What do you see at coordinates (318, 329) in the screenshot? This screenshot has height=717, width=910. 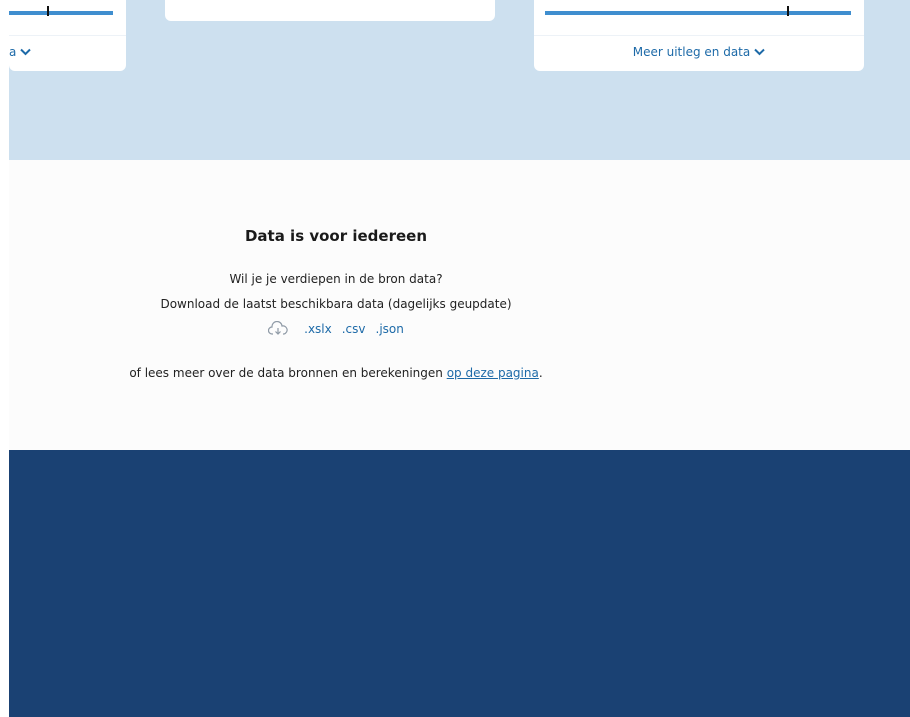 I see `download-xlsx-link: .xslx` at bounding box center [318, 329].